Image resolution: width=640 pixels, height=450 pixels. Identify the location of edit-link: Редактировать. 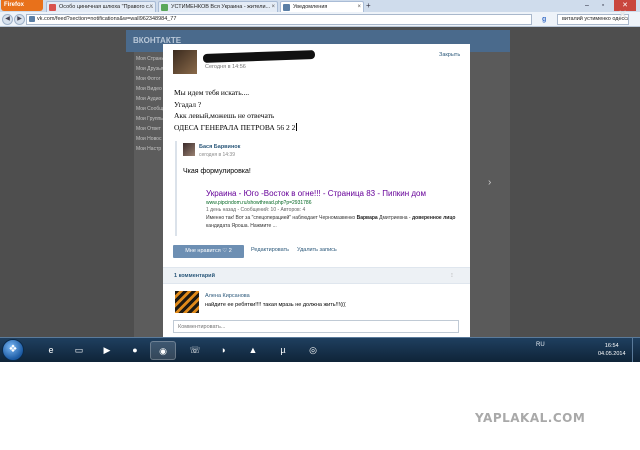
(270, 250).